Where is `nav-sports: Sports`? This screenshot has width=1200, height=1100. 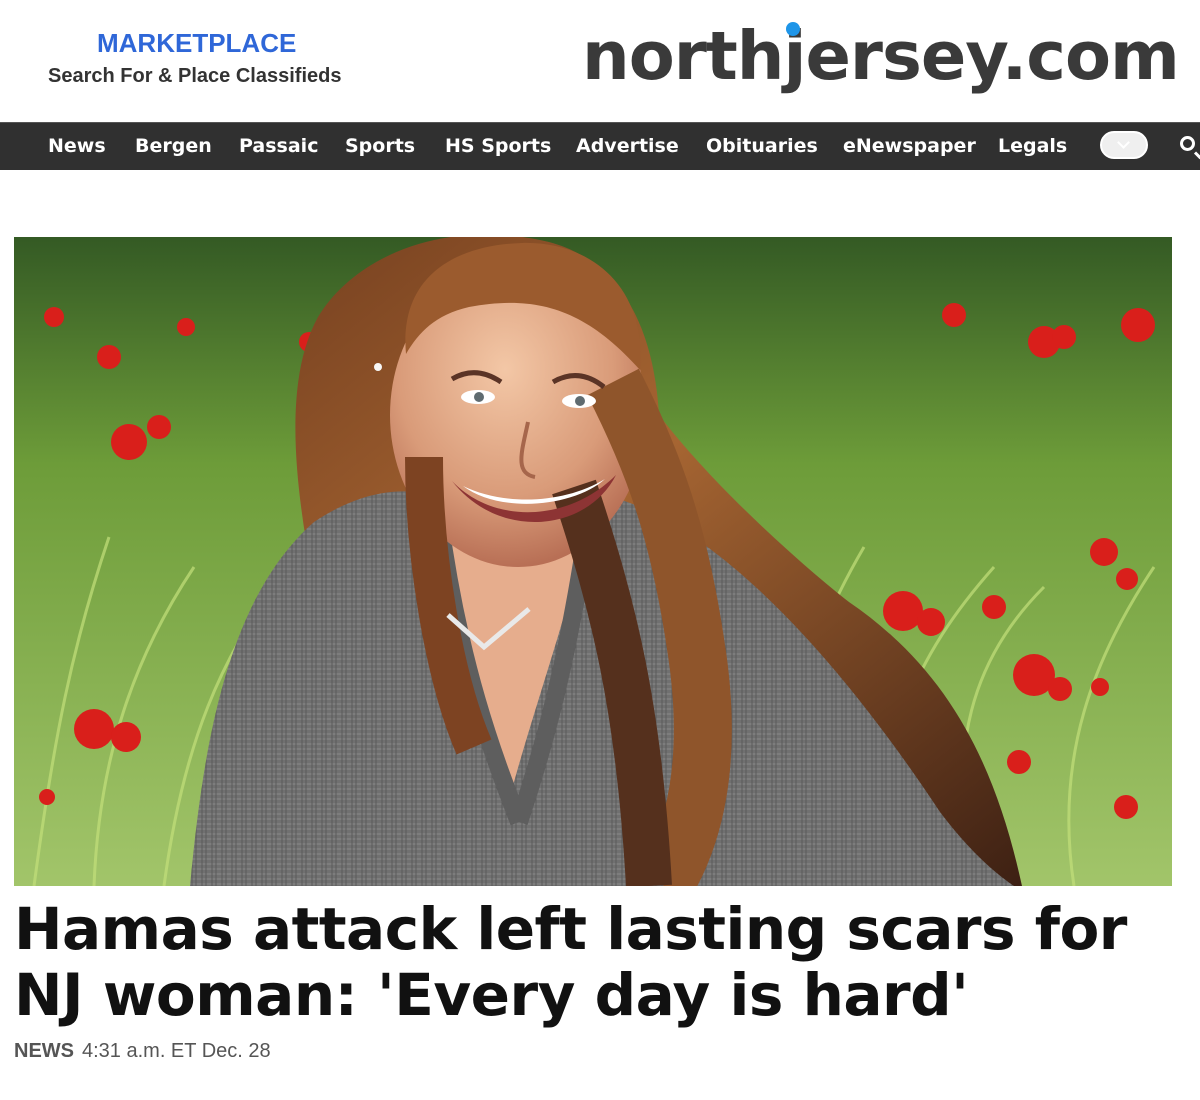
nav-sports: Sports is located at coordinates (380, 146).